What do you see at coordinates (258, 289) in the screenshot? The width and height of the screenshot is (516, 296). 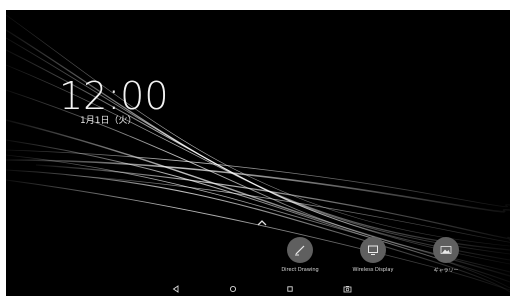 I see `navigation-bar` at bounding box center [258, 289].